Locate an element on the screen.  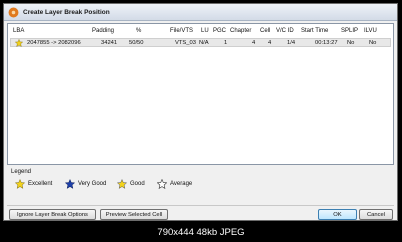
legend-item-very-good: Very Good is located at coordinates (85, 184).